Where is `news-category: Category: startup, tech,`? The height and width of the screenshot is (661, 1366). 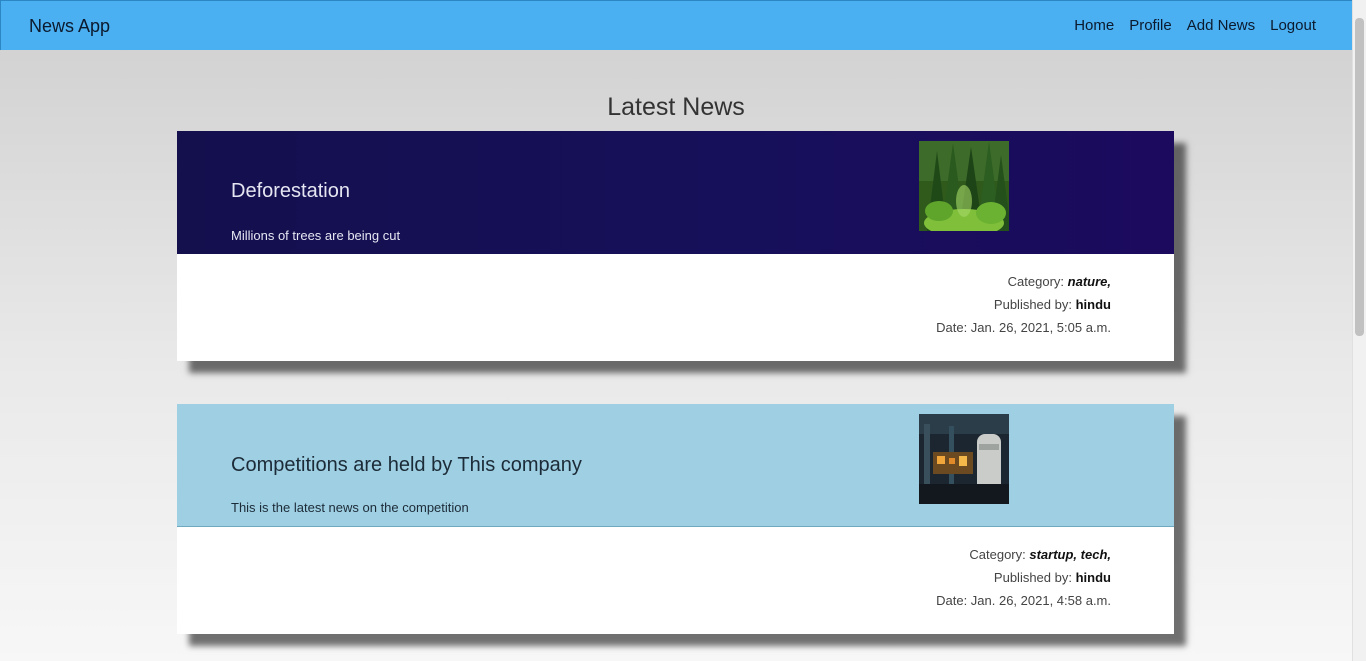
news-category: Category: startup, tech, is located at coordinates (1040, 554).